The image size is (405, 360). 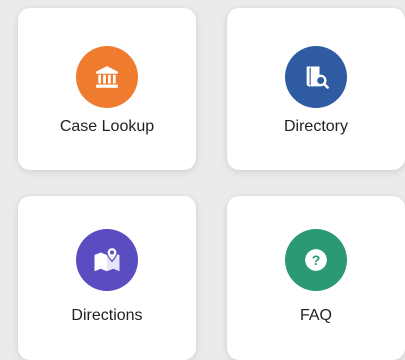 What do you see at coordinates (107, 126) in the screenshot?
I see `case-lookup-label: Case Lookup` at bounding box center [107, 126].